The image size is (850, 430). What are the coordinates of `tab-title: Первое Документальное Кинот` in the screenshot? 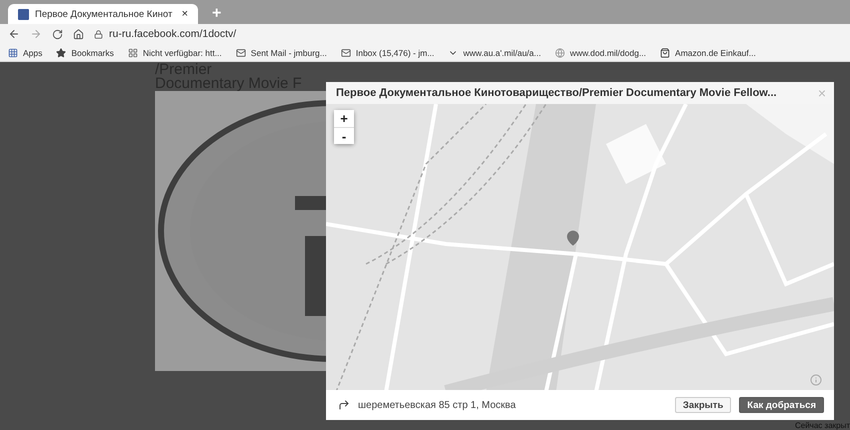 It's located at (104, 14).